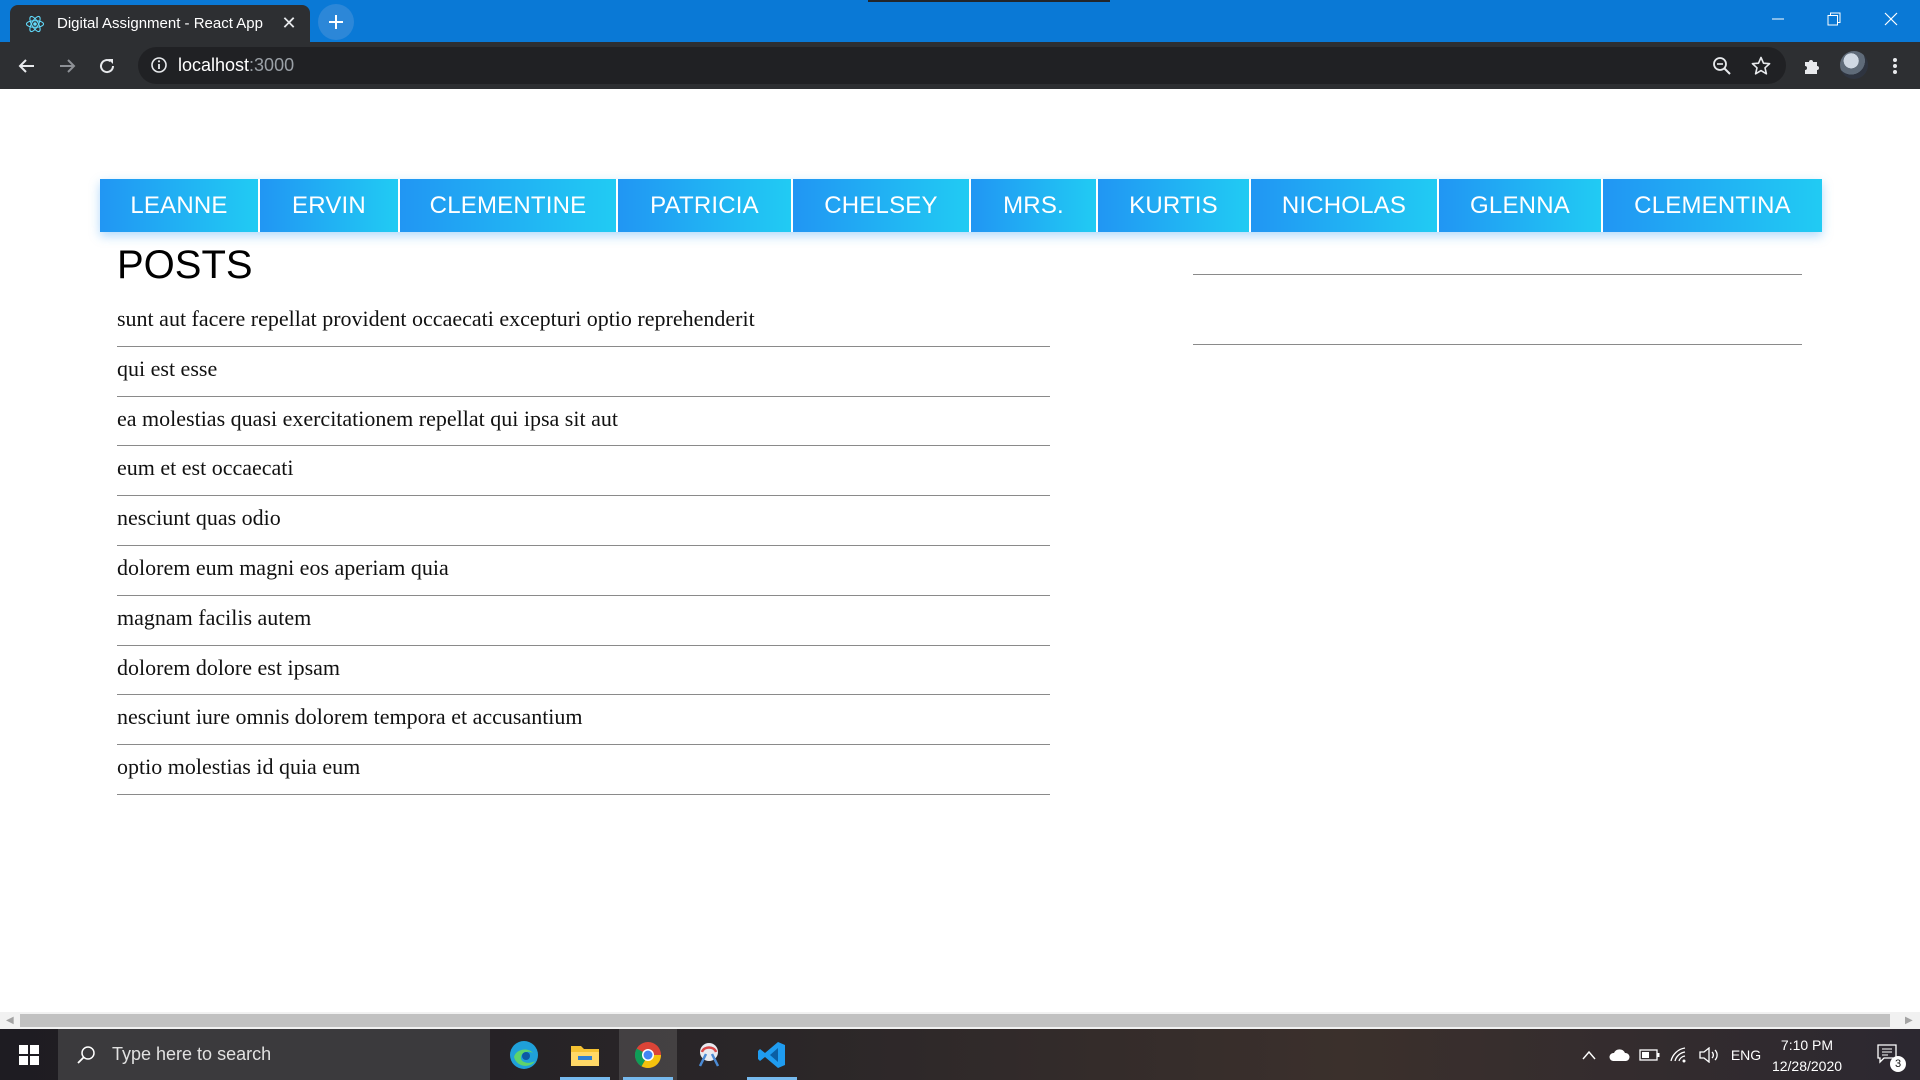  I want to click on reload-button, so click(107, 66).